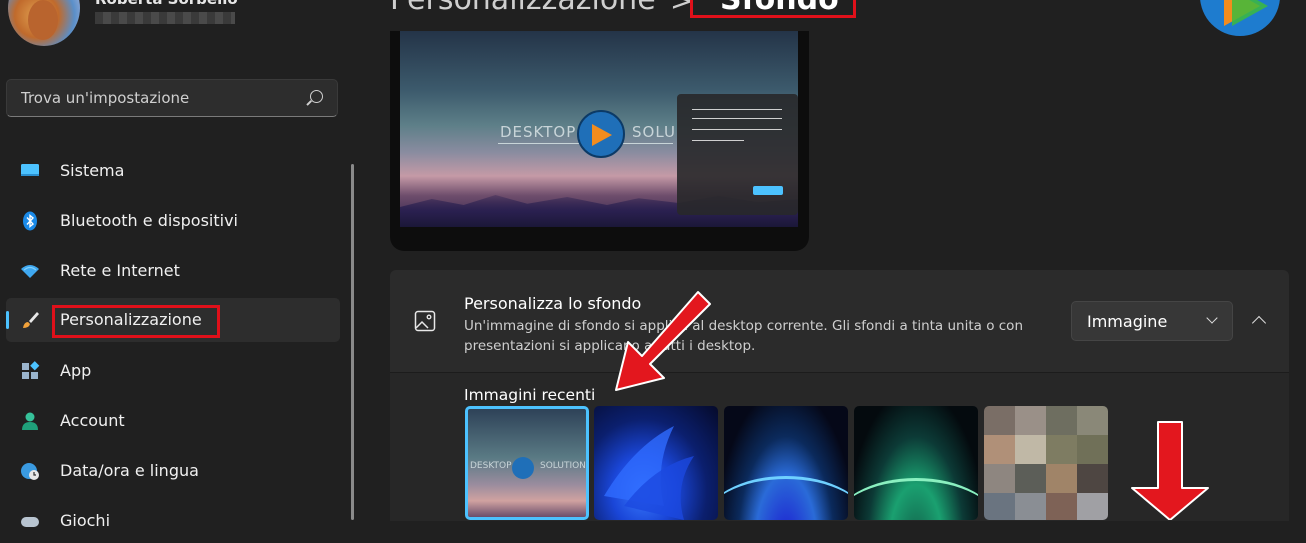 The width and height of the screenshot is (1306, 543). What do you see at coordinates (30, 271) in the screenshot?
I see `wifi-icon` at bounding box center [30, 271].